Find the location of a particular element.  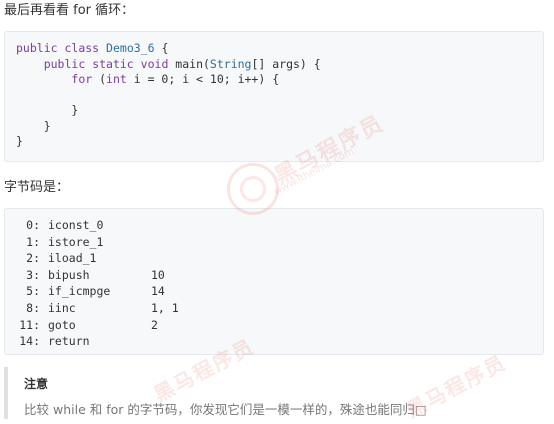

bytecode-row: 2: iload_1 is located at coordinates (280, 259).